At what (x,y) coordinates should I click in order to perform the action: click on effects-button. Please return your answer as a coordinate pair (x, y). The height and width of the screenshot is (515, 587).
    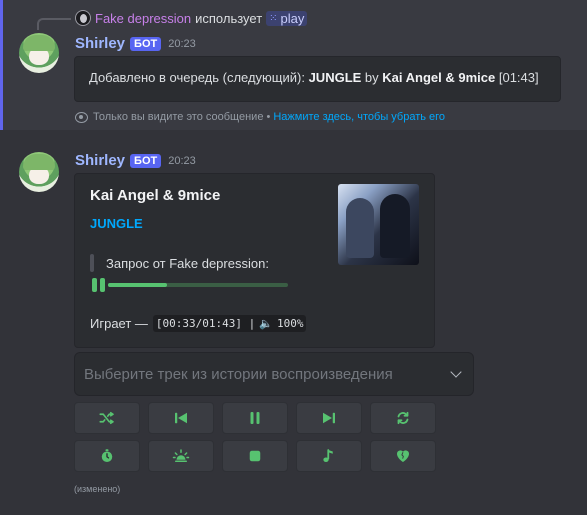
    Looking at the image, I should click on (181, 456).